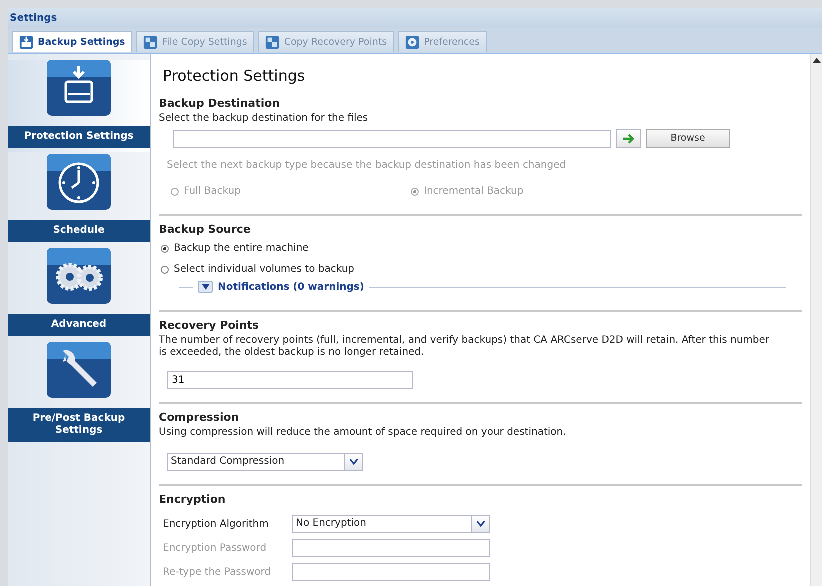 This screenshot has width=822, height=586. Describe the element at coordinates (34, 18) in the screenshot. I see `window-title: Settings` at that location.